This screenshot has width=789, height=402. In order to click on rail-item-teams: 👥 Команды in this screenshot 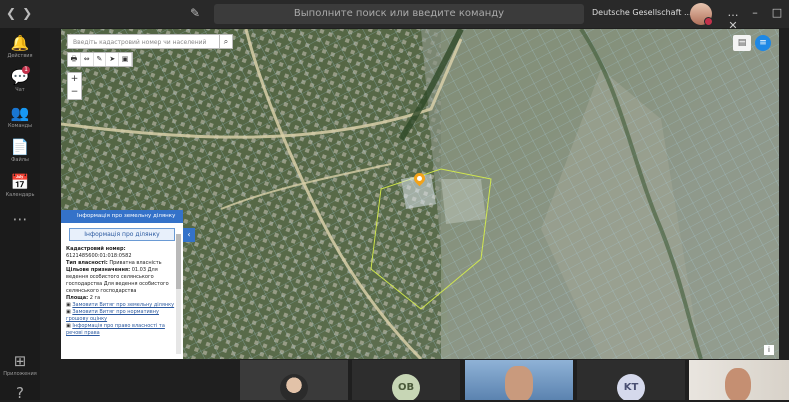, I will do `click(20, 116)`.